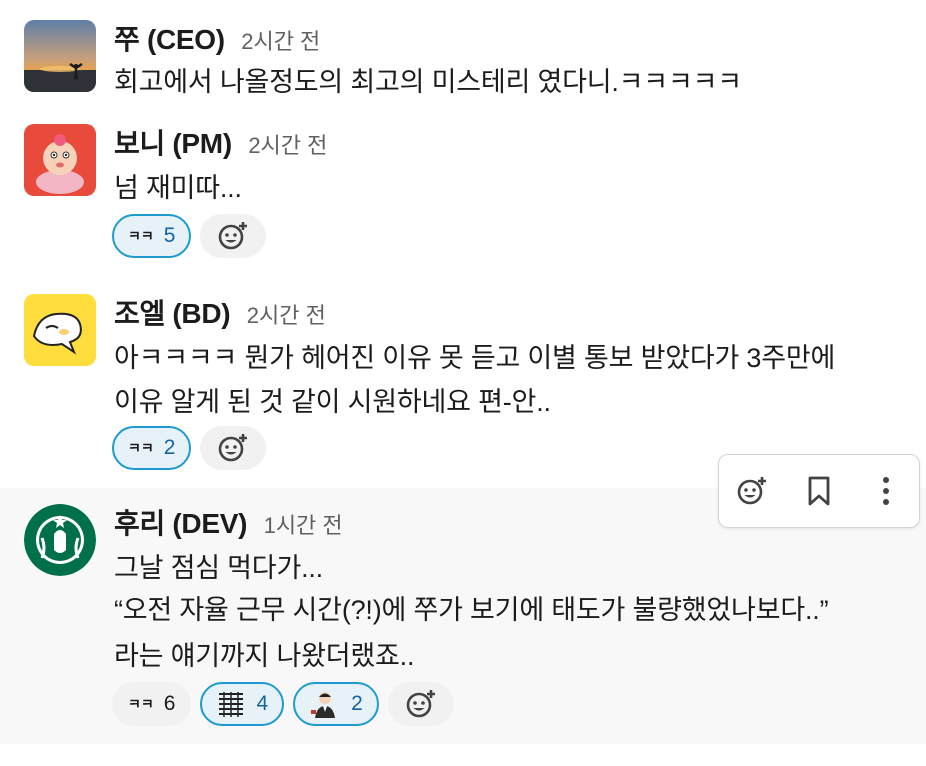 The image size is (926, 766). What do you see at coordinates (262, 703) in the screenshot?
I see `reaction-count: 4` at bounding box center [262, 703].